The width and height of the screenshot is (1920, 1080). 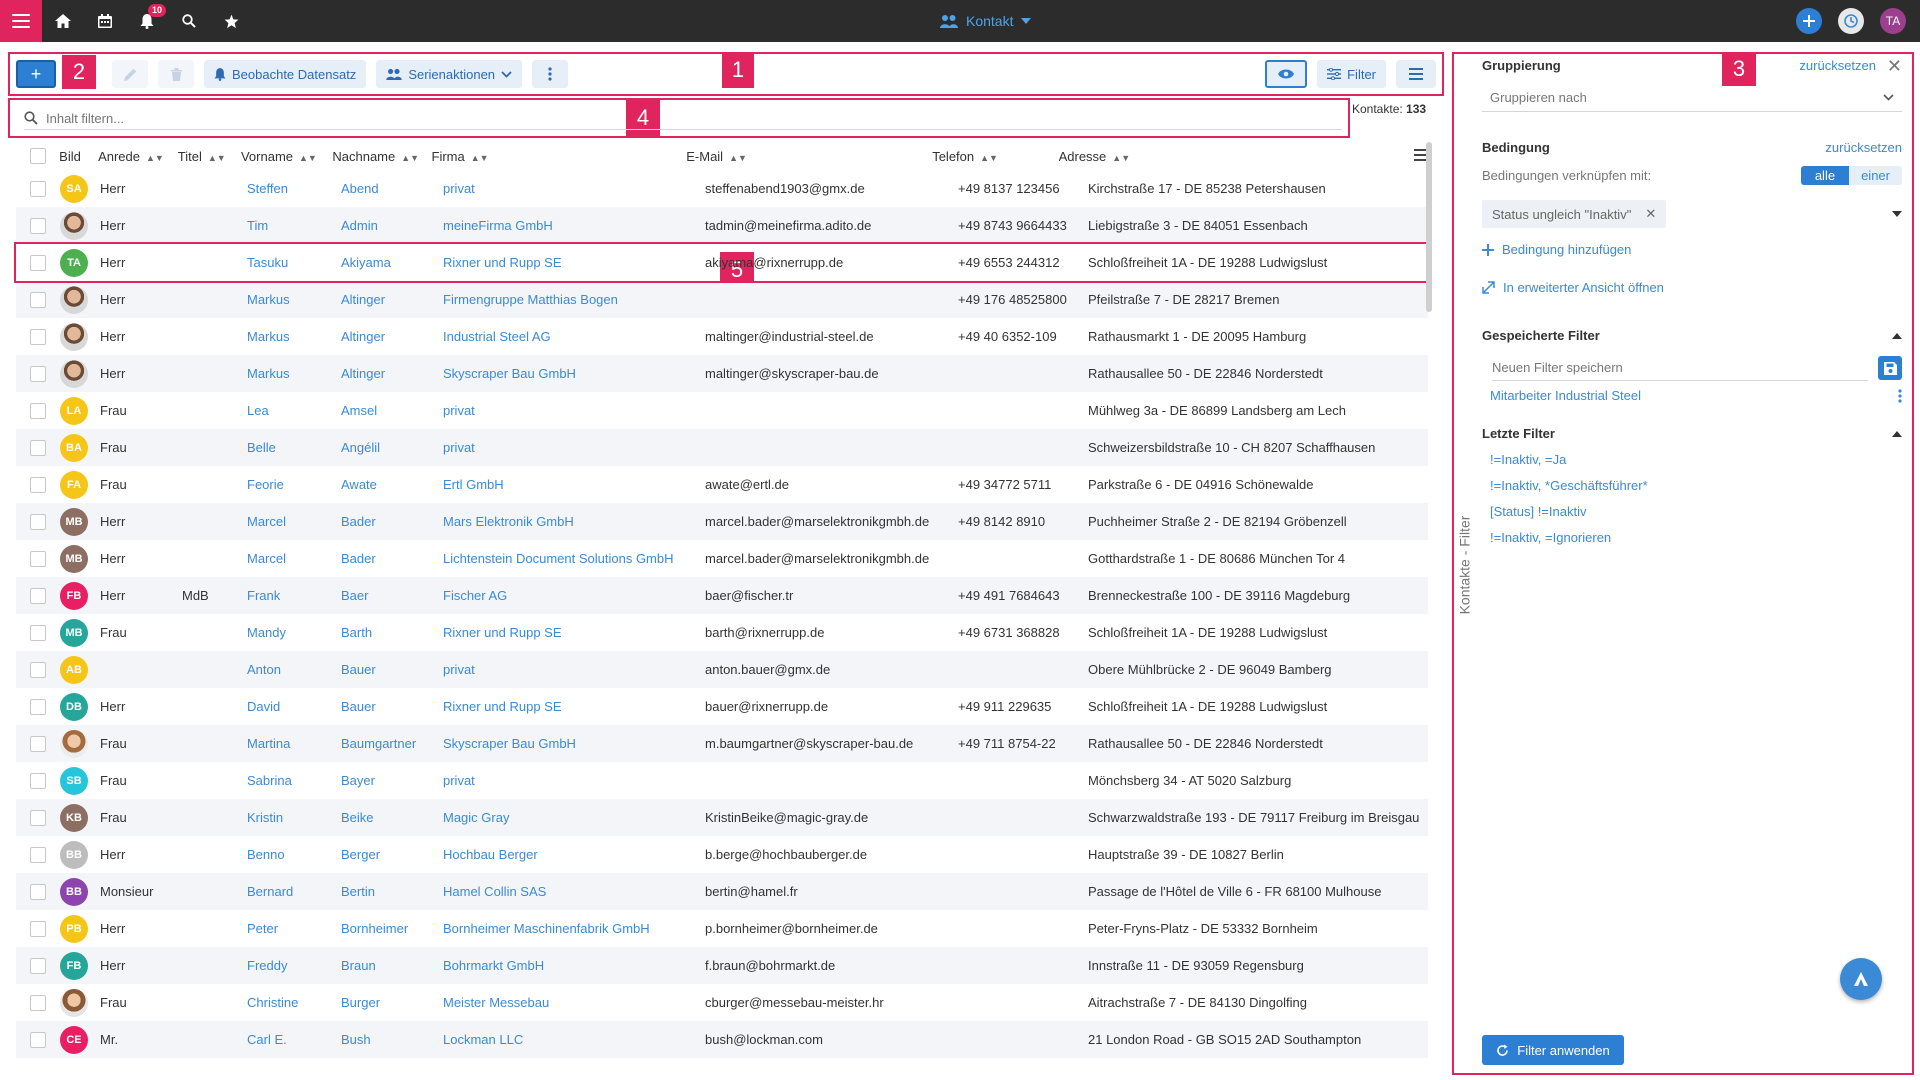 What do you see at coordinates (294, 558) in the screenshot?
I see `cell-vorname: Marcel` at bounding box center [294, 558].